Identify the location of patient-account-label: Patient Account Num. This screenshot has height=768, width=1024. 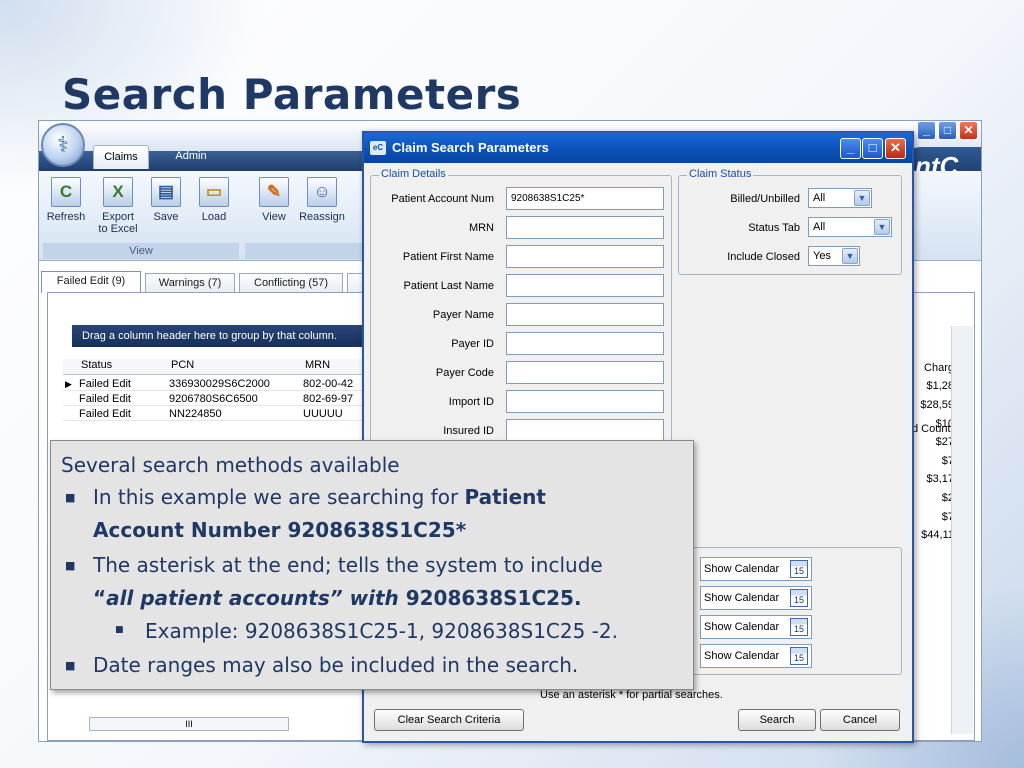
(442, 199).